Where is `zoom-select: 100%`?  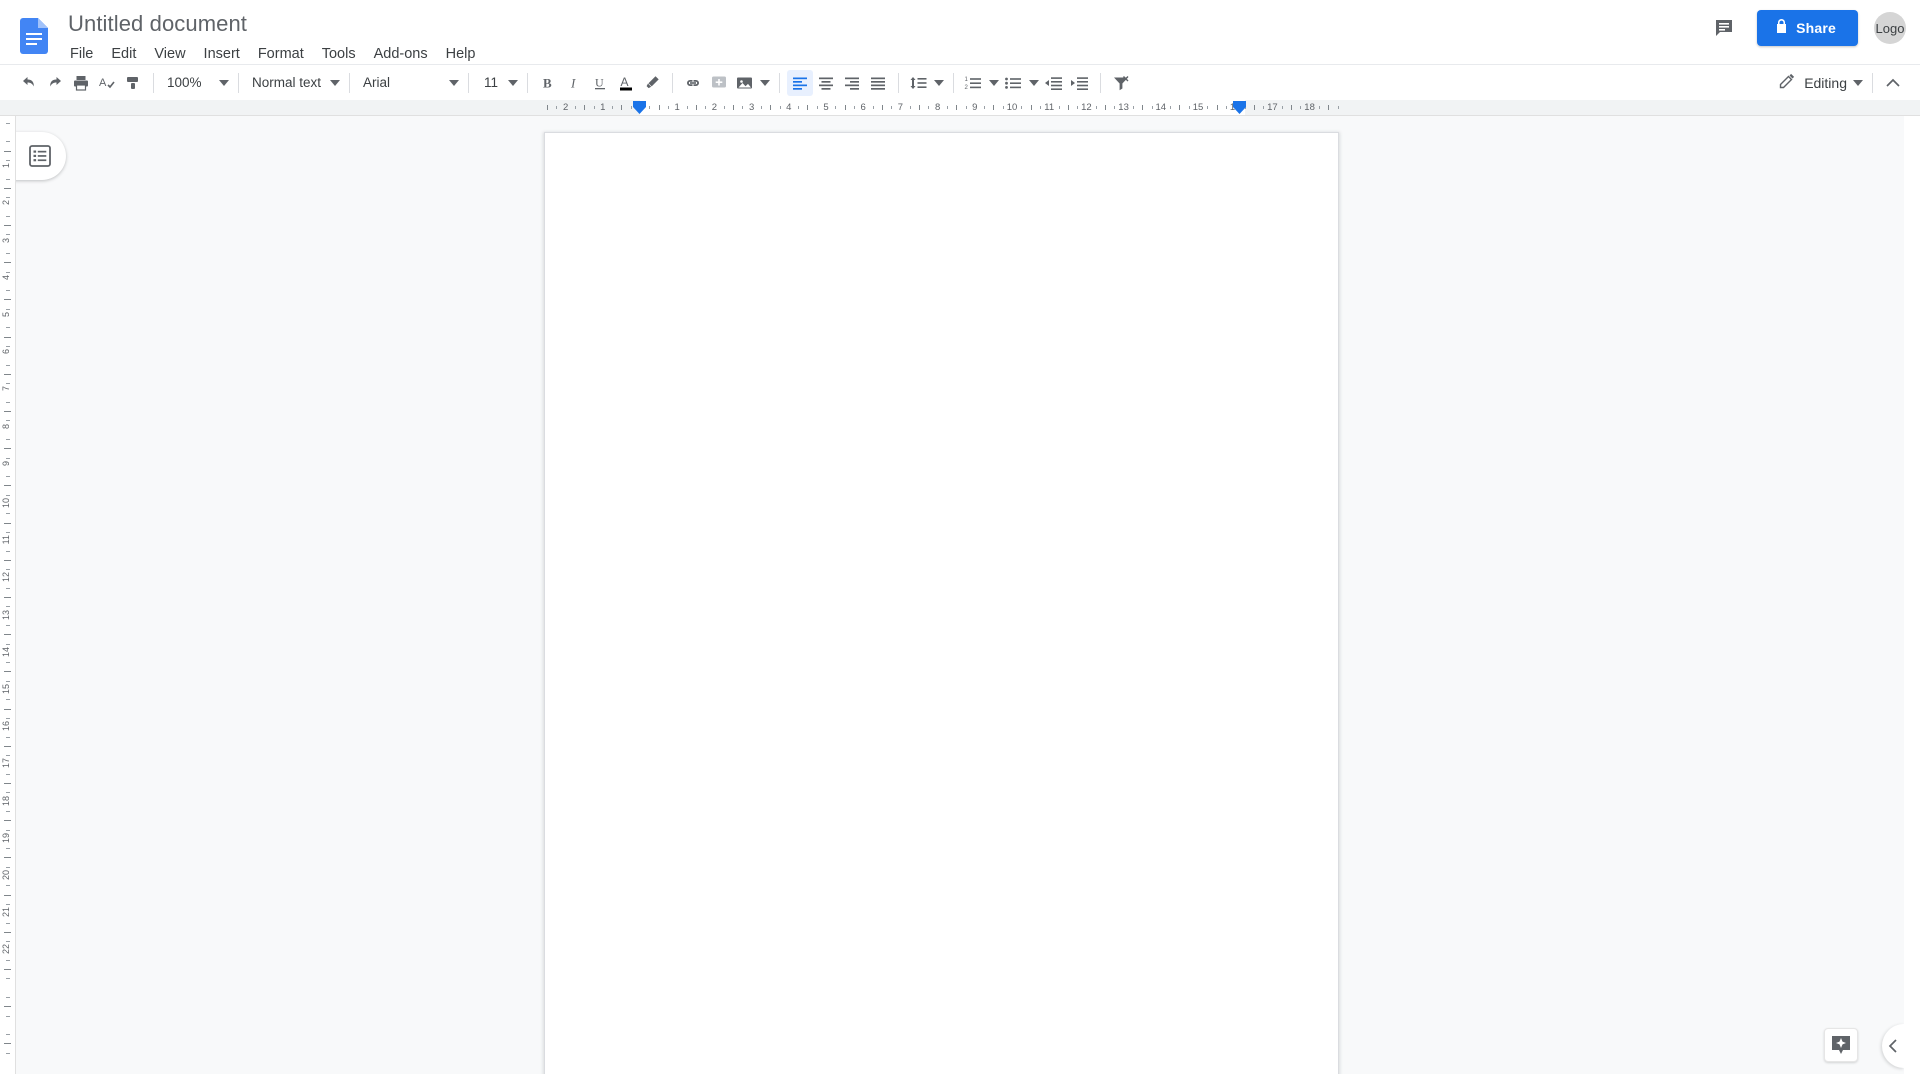
zoom-select: 100% is located at coordinates (189, 83).